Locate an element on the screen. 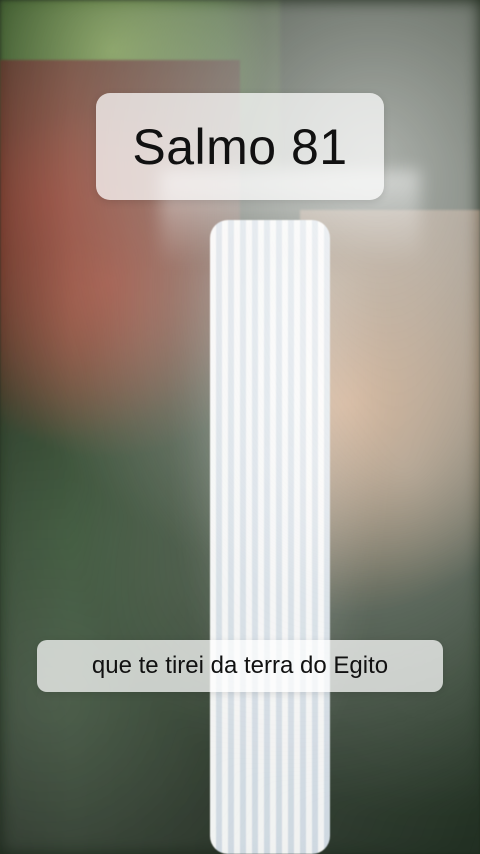  caption-overlay: que te tirei da terra do Egito is located at coordinates (240, 666).